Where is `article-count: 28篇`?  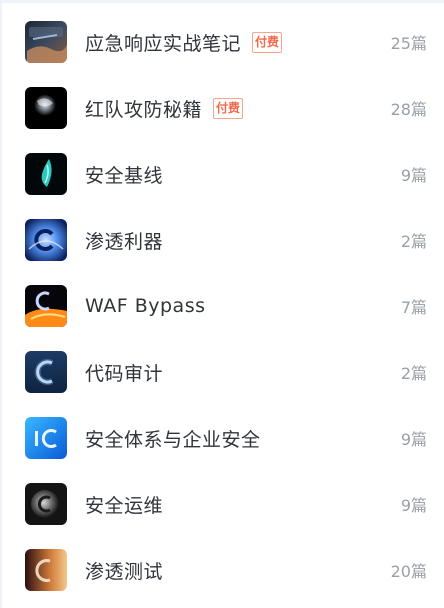 article-count: 28篇 is located at coordinates (408, 109).